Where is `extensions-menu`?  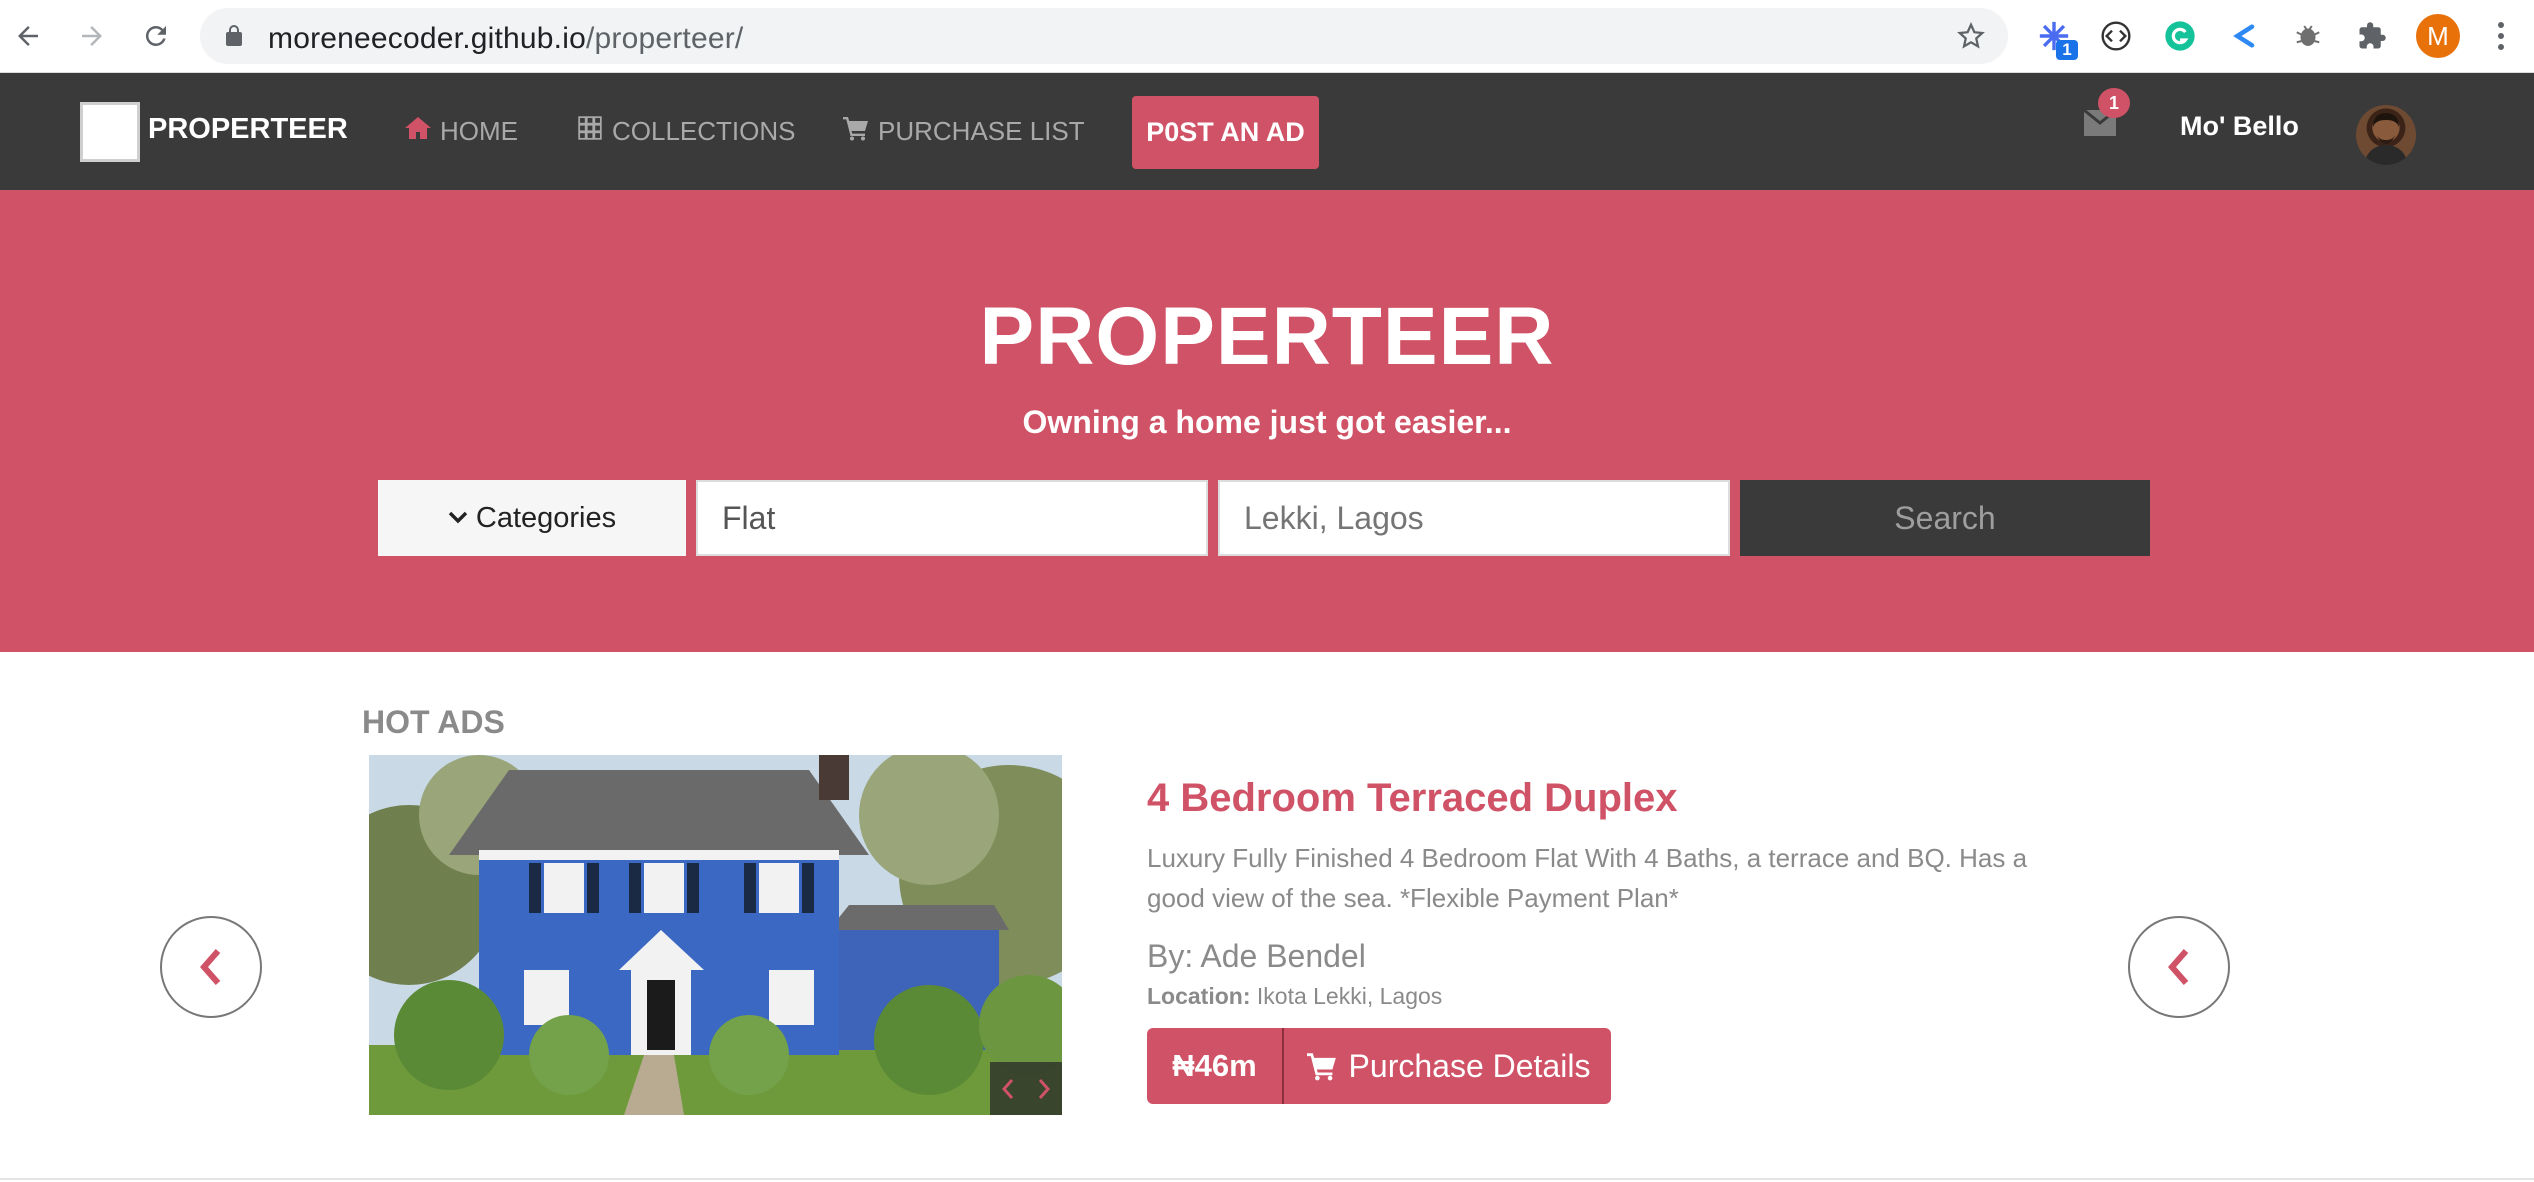
extensions-menu is located at coordinates (2372, 36).